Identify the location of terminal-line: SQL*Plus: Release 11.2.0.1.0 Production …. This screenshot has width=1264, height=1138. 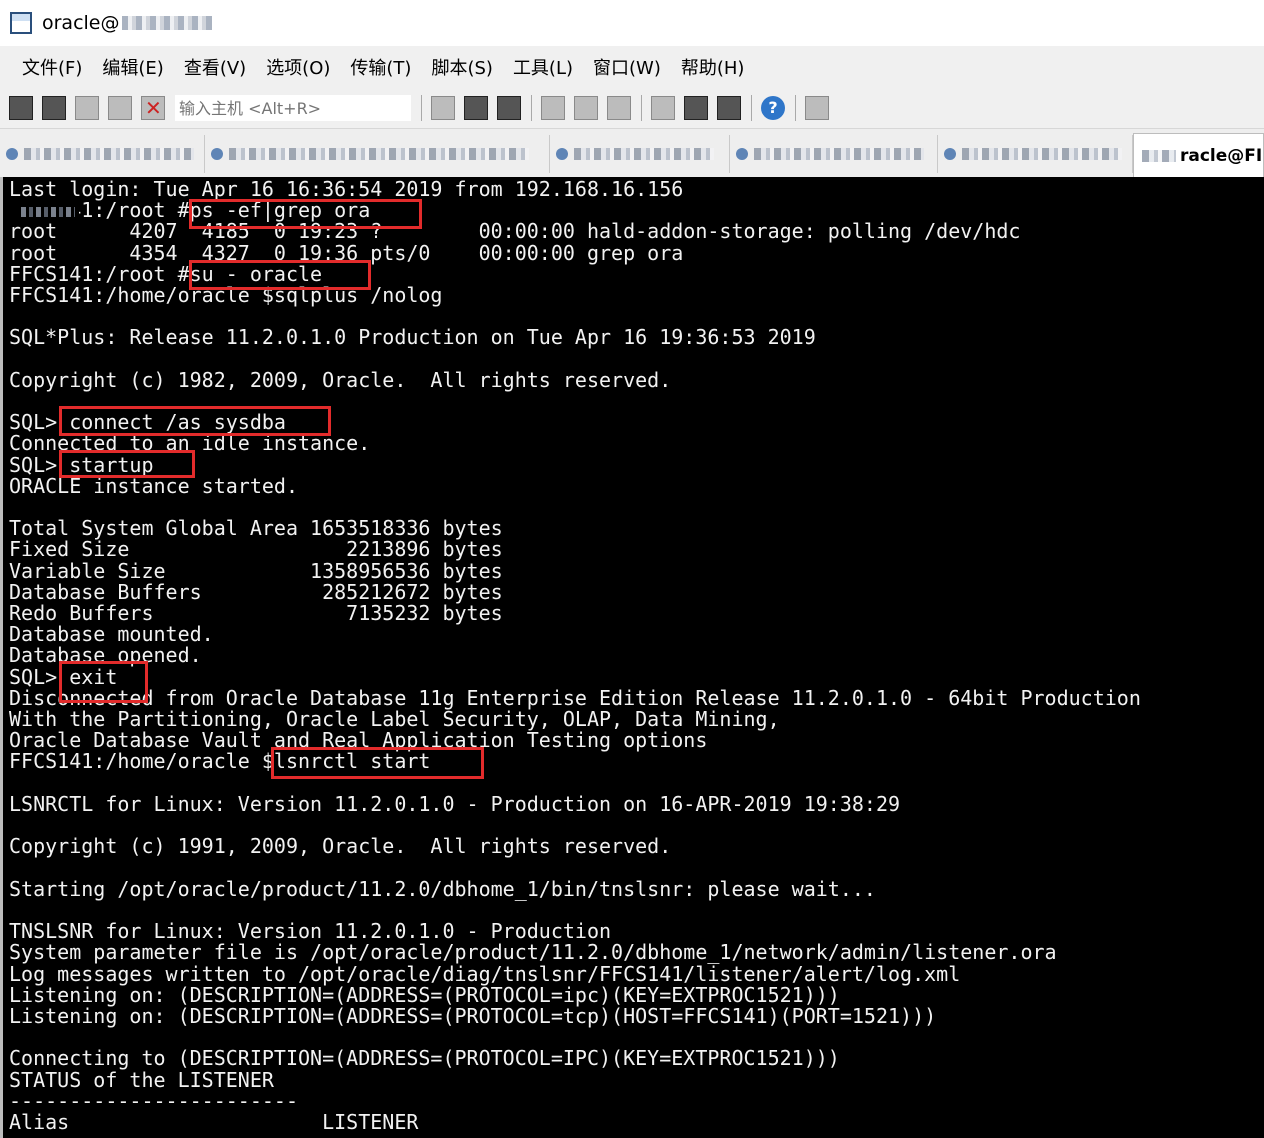
(412, 337).